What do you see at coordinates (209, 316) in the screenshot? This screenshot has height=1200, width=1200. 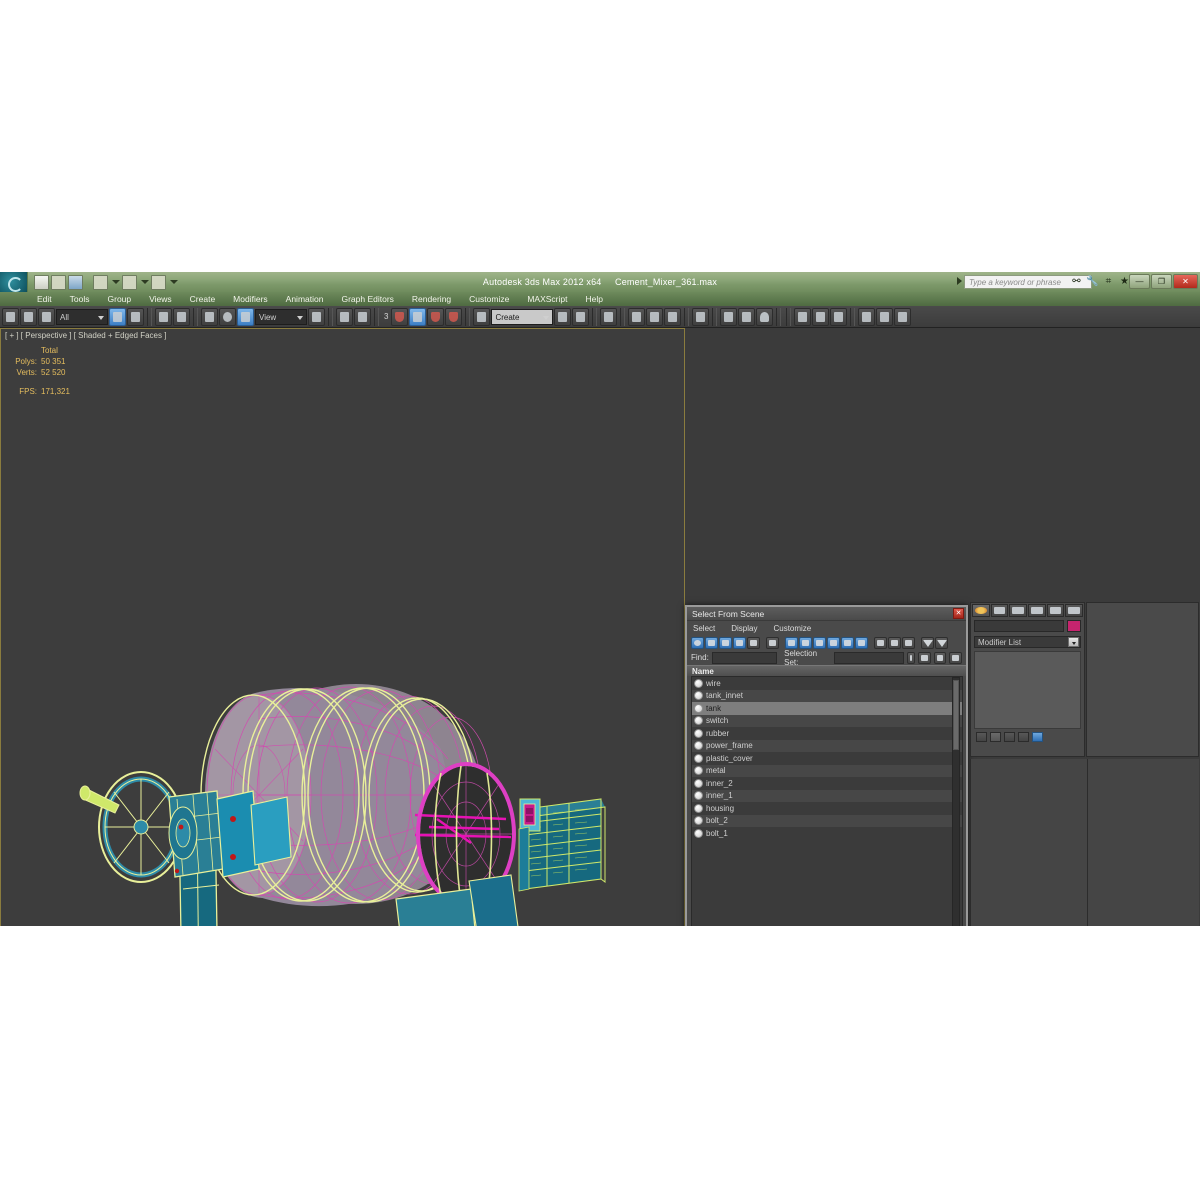 I see `select-and-move-icon` at bounding box center [209, 316].